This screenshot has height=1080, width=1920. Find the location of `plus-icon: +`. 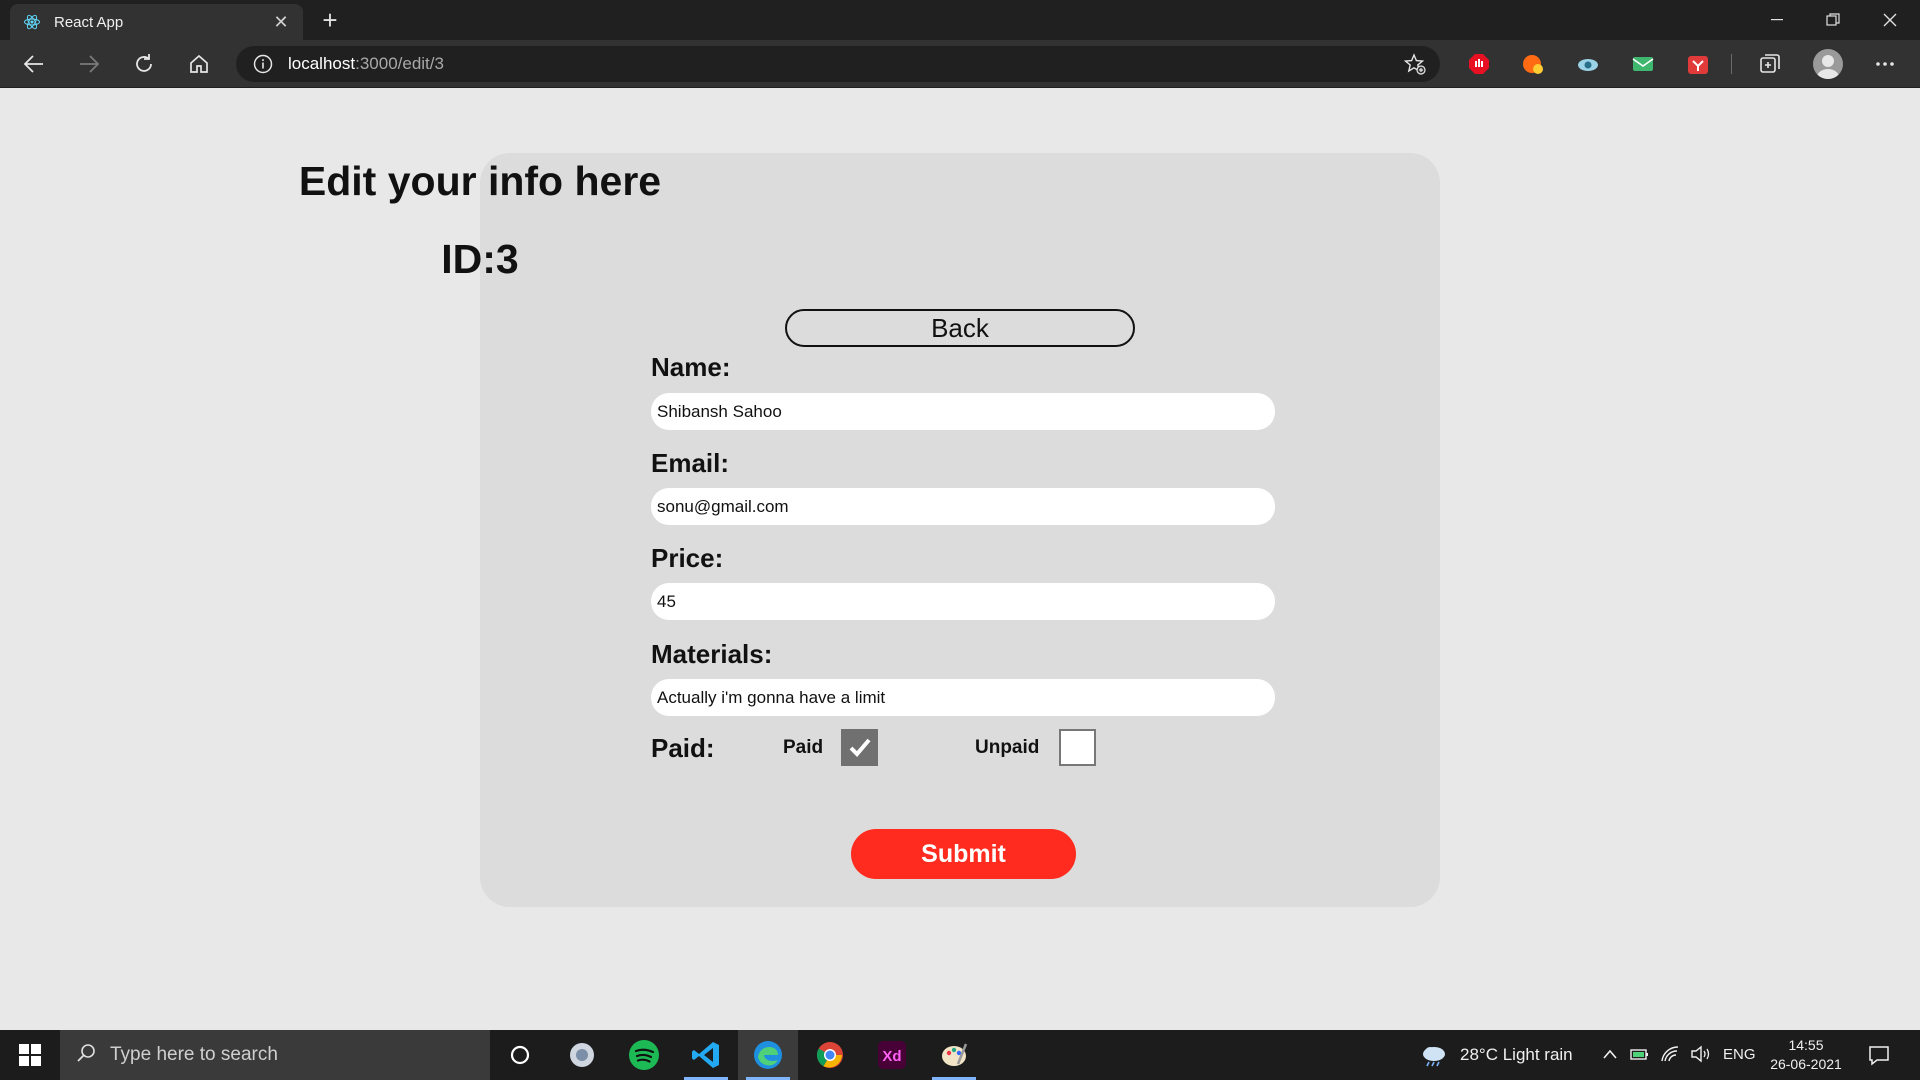

plus-icon: + is located at coordinates (330, 20).